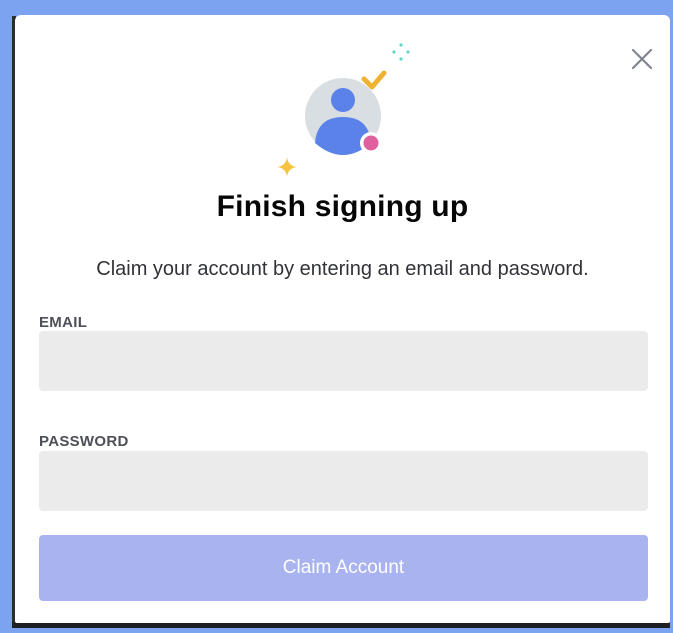 The height and width of the screenshot is (633, 673). What do you see at coordinates (342, 206) in the screenshot?
I see `page-title: Finish signing up` at bounding box center [342, 206].